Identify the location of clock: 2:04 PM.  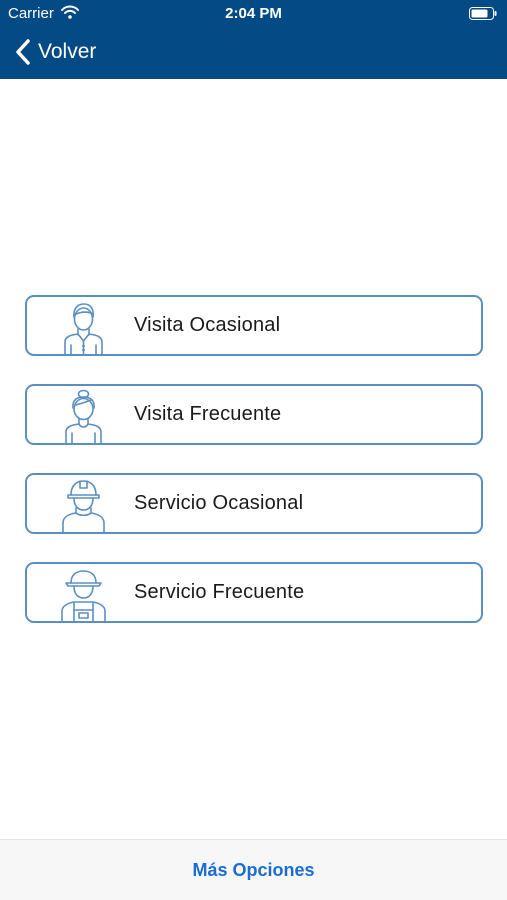
(253, 13).